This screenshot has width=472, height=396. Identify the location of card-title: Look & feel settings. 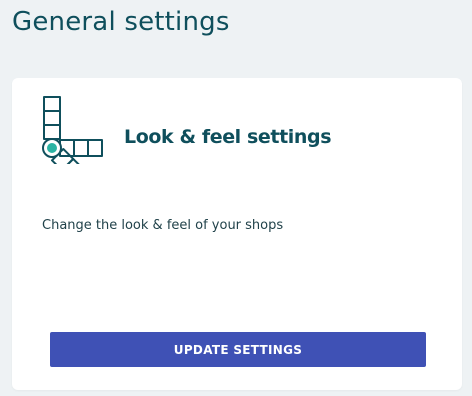
(228, 137).